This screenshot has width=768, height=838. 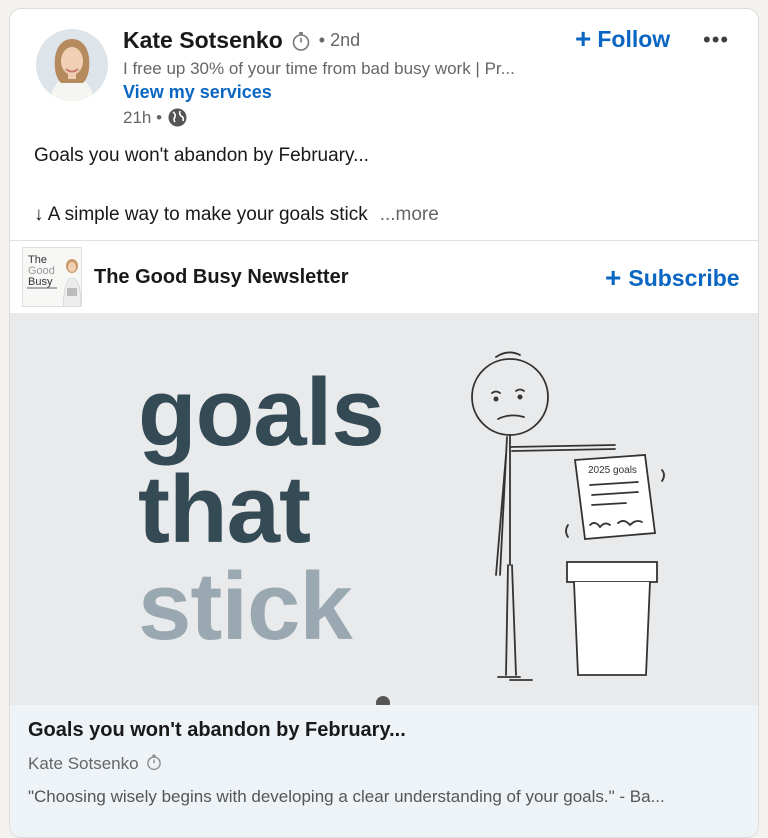 I want to click on article-author-row: Kate Sotsenko, so click(x=97, y=764).